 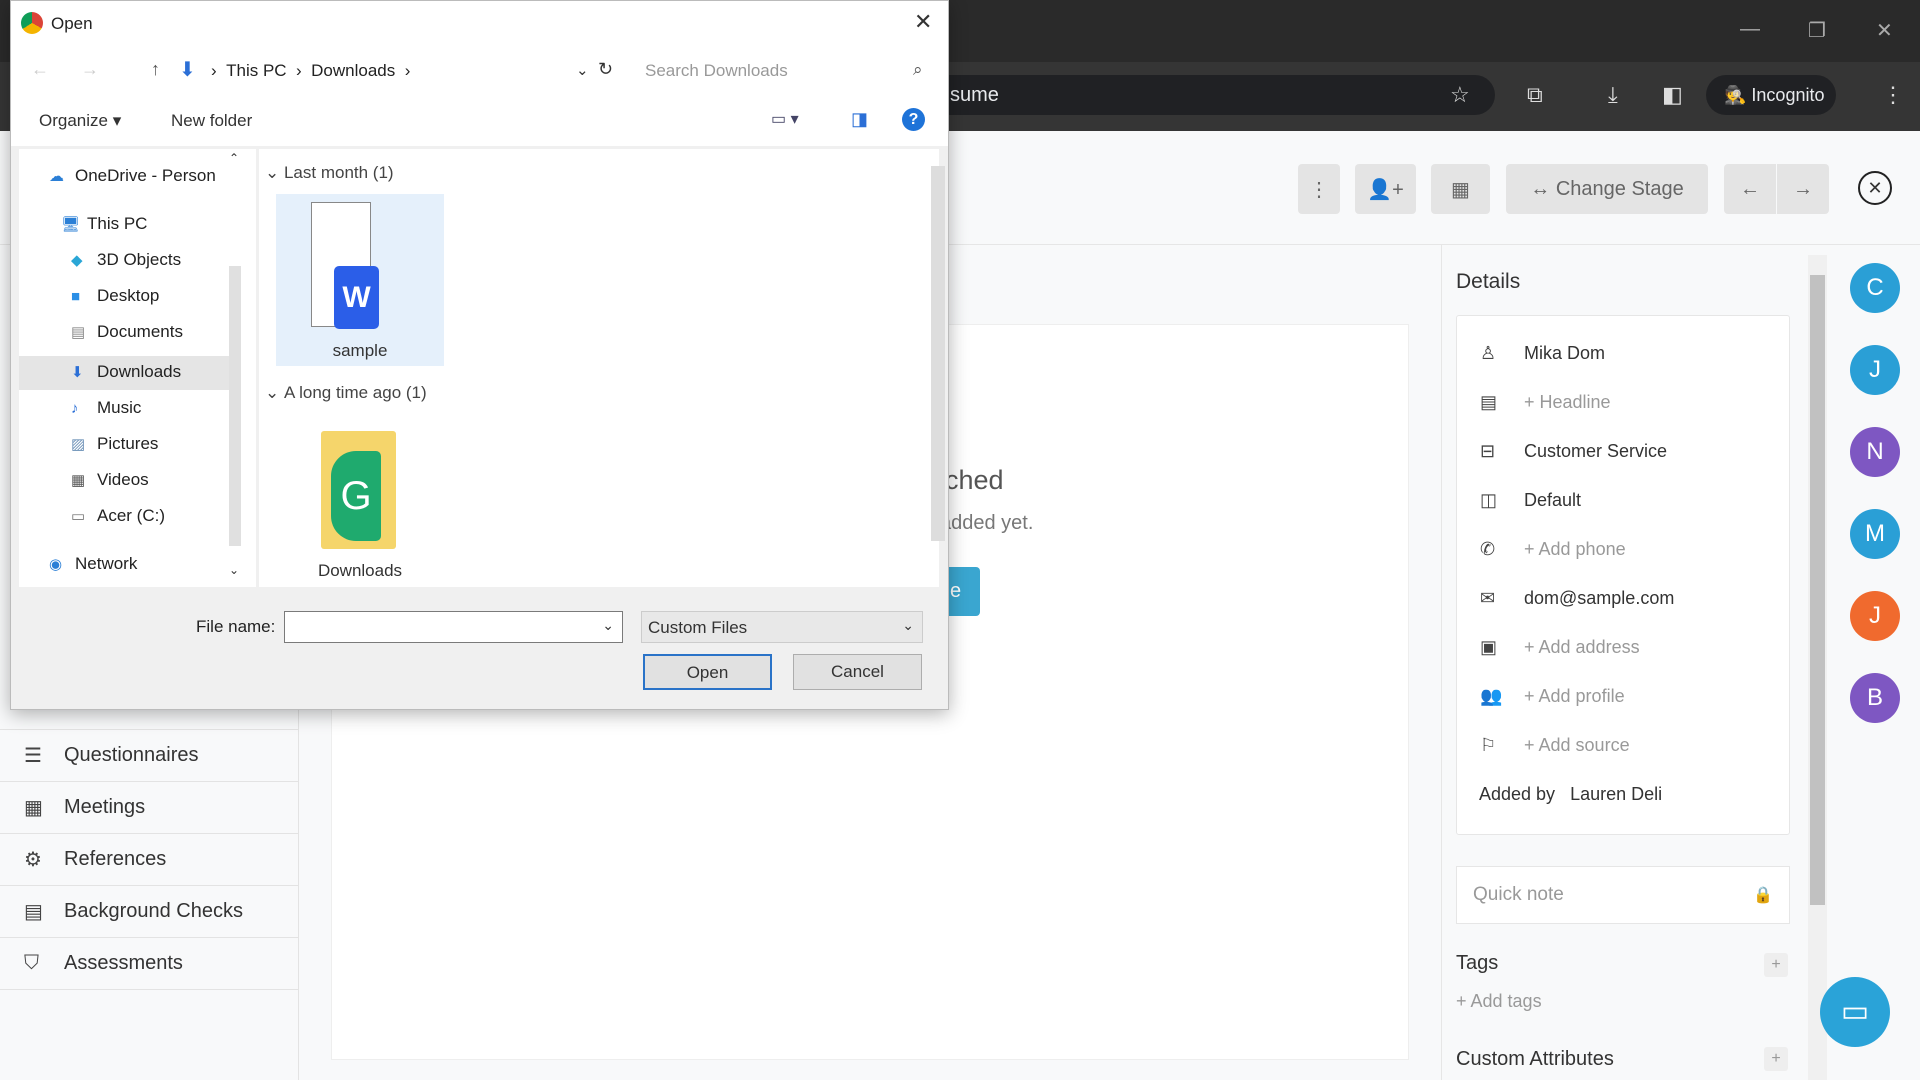 What do you see at coordinates (782, 627) in the screenshot?
I see `file-type-select: Custom Files ⌄` at bounding box center [782, 627].